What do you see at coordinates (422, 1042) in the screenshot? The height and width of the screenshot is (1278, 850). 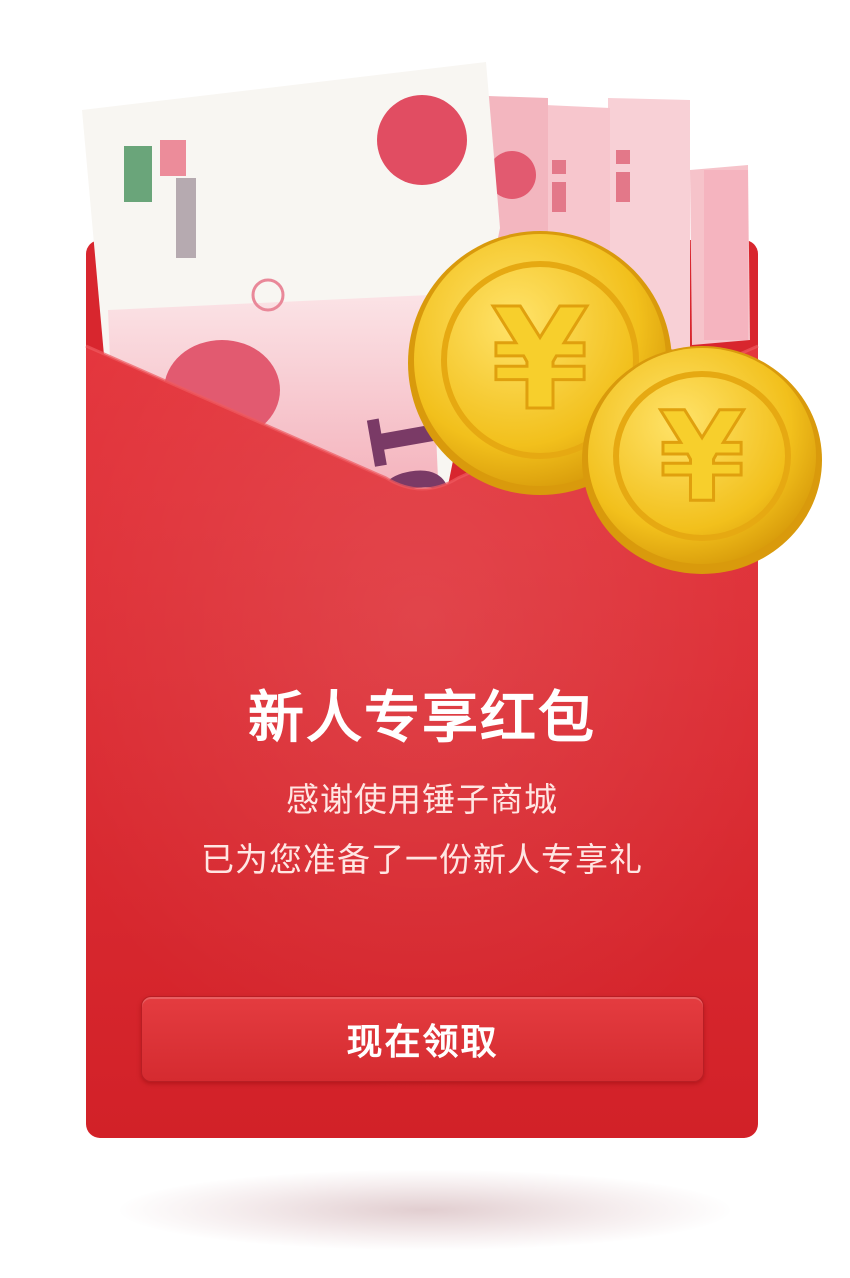 I see `claim-now-label: 现在领取` at bounding box center [422, 1042].